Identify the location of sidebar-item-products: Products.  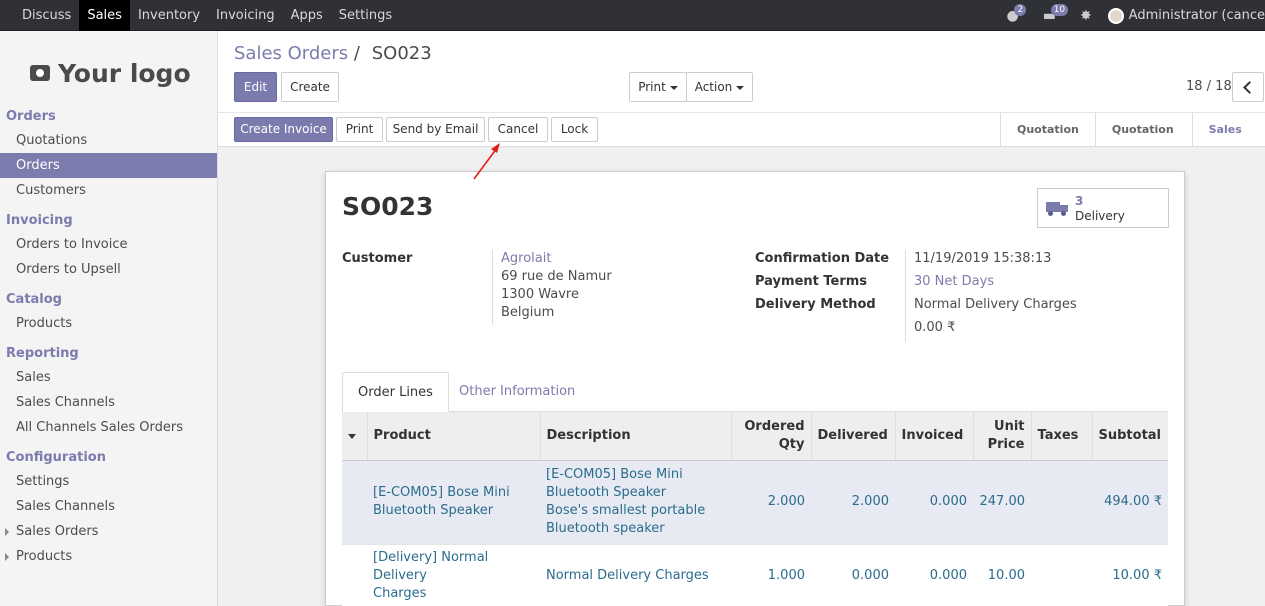
(108, 323).